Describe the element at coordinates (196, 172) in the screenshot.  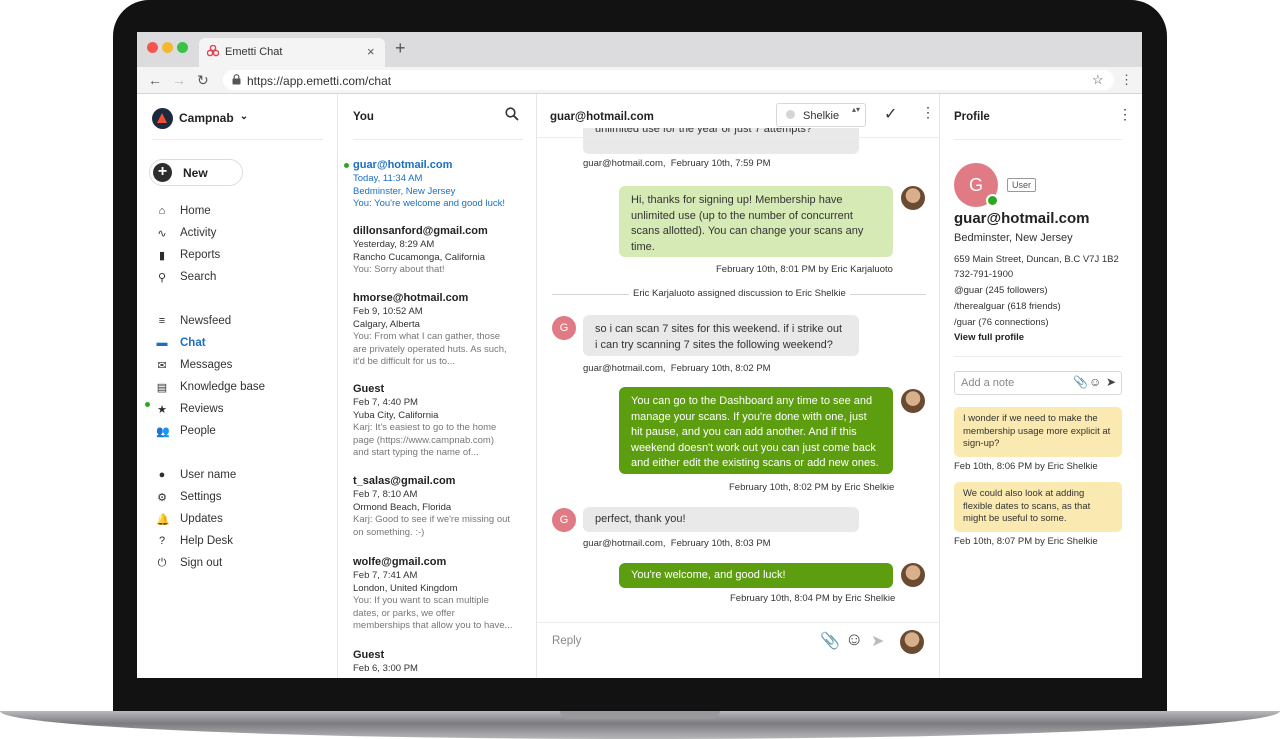
I see `new-button: + New` at that location.